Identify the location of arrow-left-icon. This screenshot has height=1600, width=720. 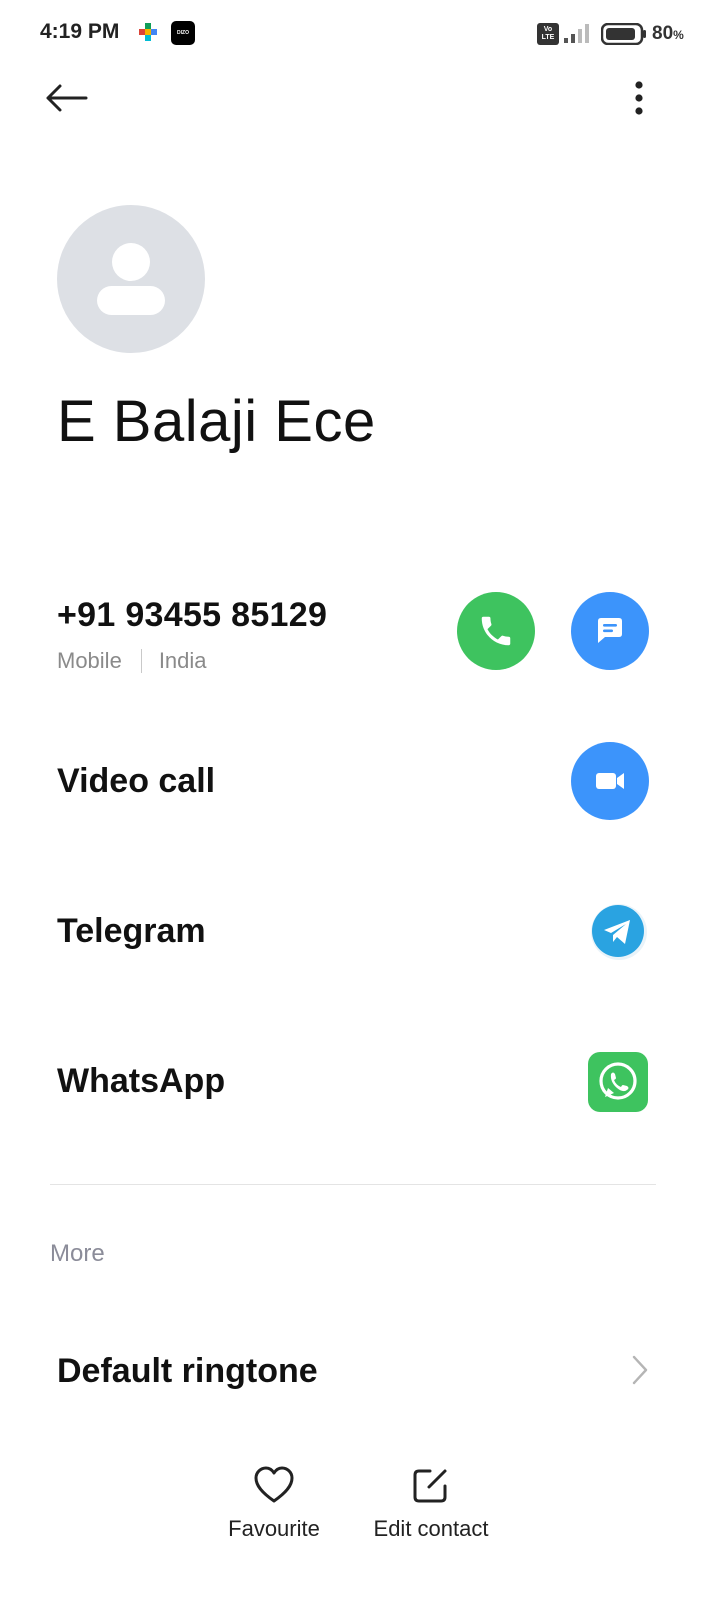
(67, 98).